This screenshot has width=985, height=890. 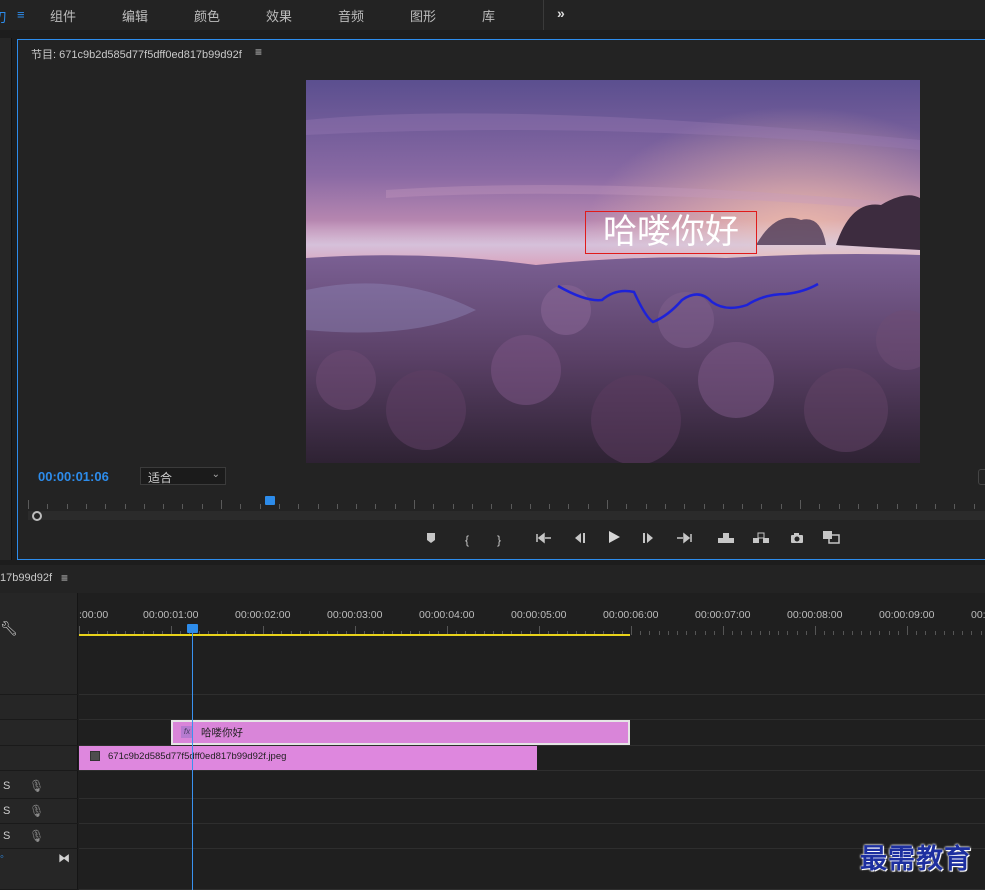 I want to click on extract-icon, so click(x=761, y=540).